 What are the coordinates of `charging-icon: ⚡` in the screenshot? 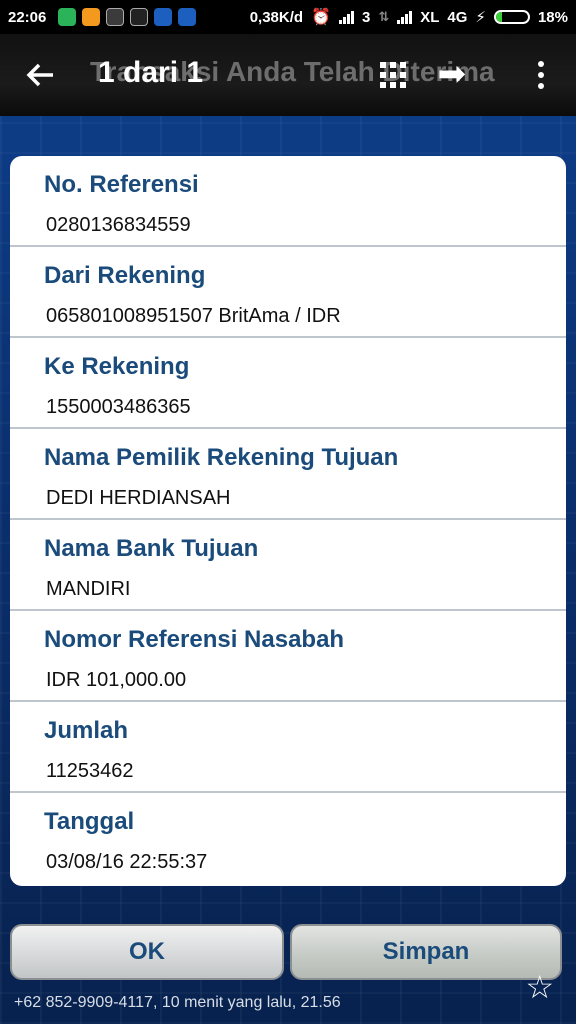 It's located at (480, 17).